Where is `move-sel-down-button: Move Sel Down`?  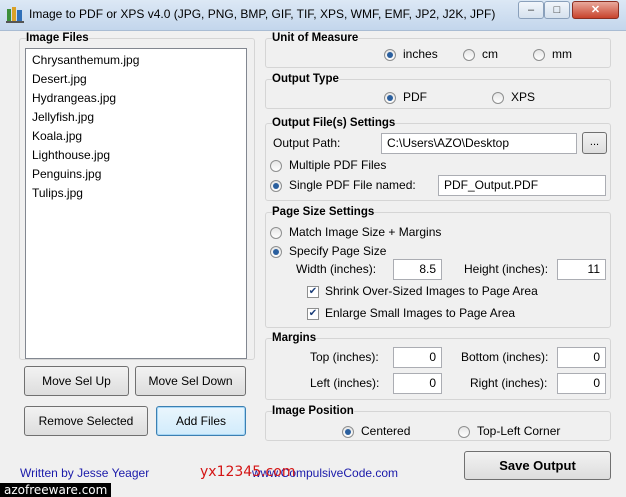 move-sel-down-button: Move Sel Down is located at coordinates (190, 381).